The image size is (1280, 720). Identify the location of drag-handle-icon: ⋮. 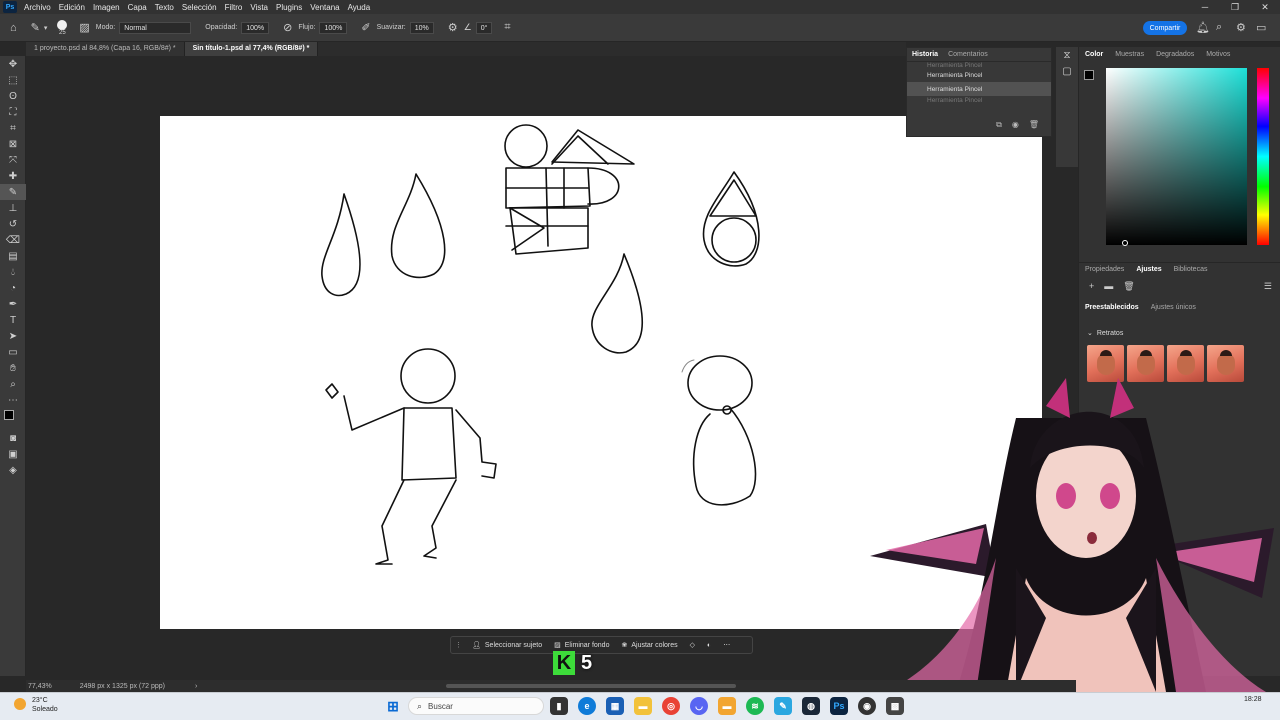
(458, 645).